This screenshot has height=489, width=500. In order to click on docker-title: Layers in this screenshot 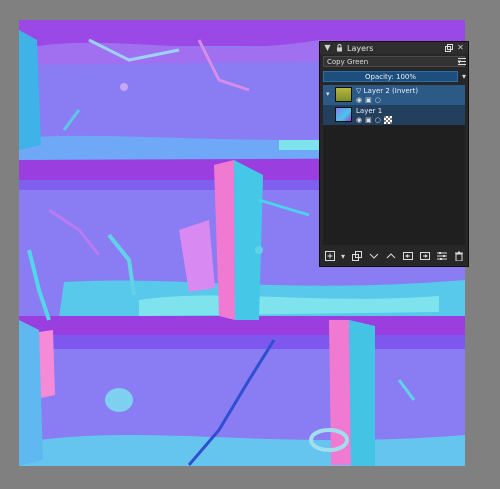, I will do `click(360, 48)`.